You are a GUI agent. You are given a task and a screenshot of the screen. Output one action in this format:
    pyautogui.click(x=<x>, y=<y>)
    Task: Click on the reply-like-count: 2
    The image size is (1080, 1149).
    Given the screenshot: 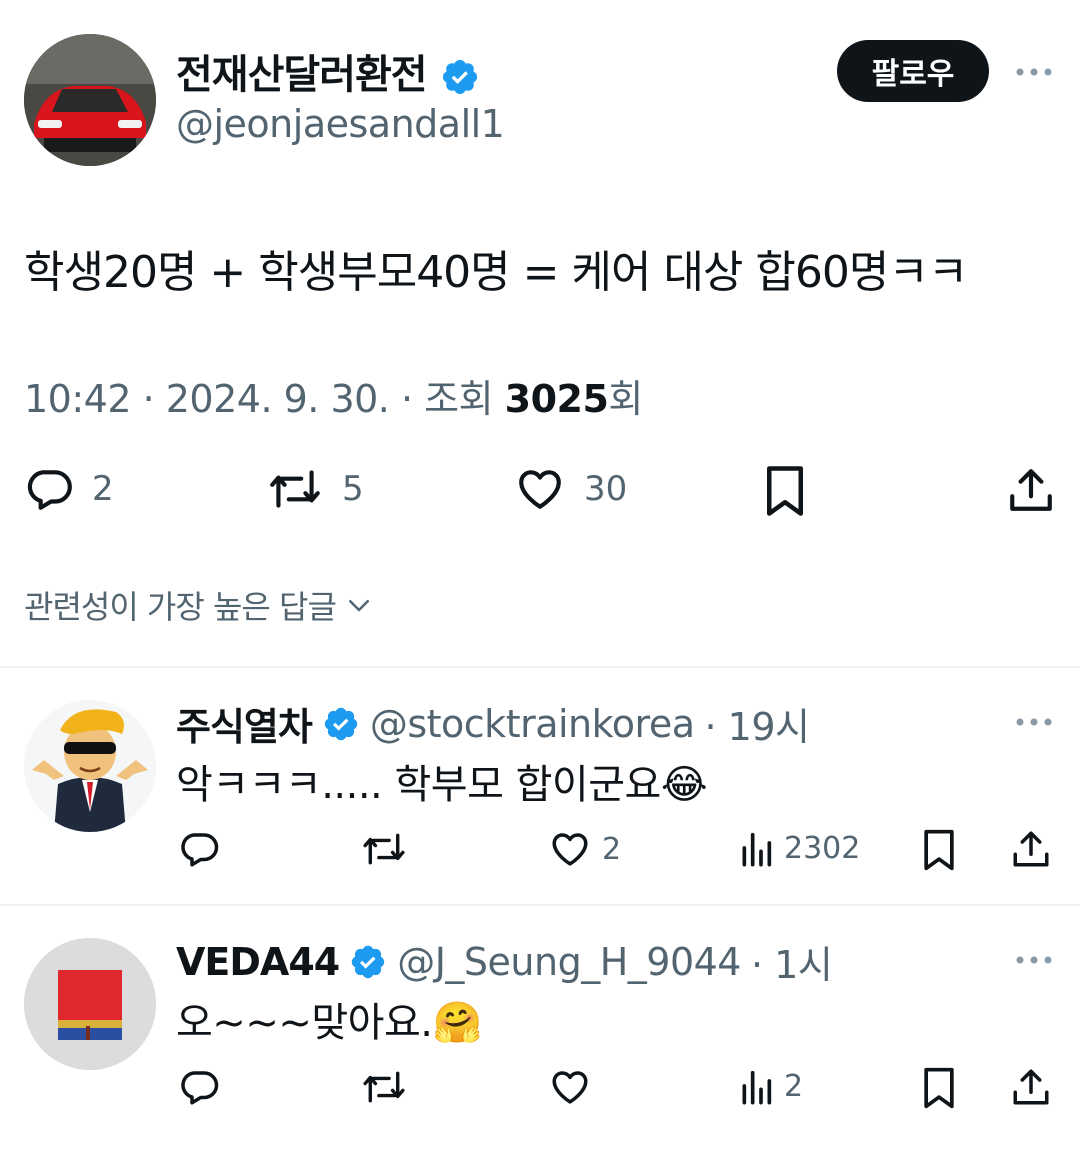 What is the action you would take?
    pyautogui.click(x=612, y=849)
    